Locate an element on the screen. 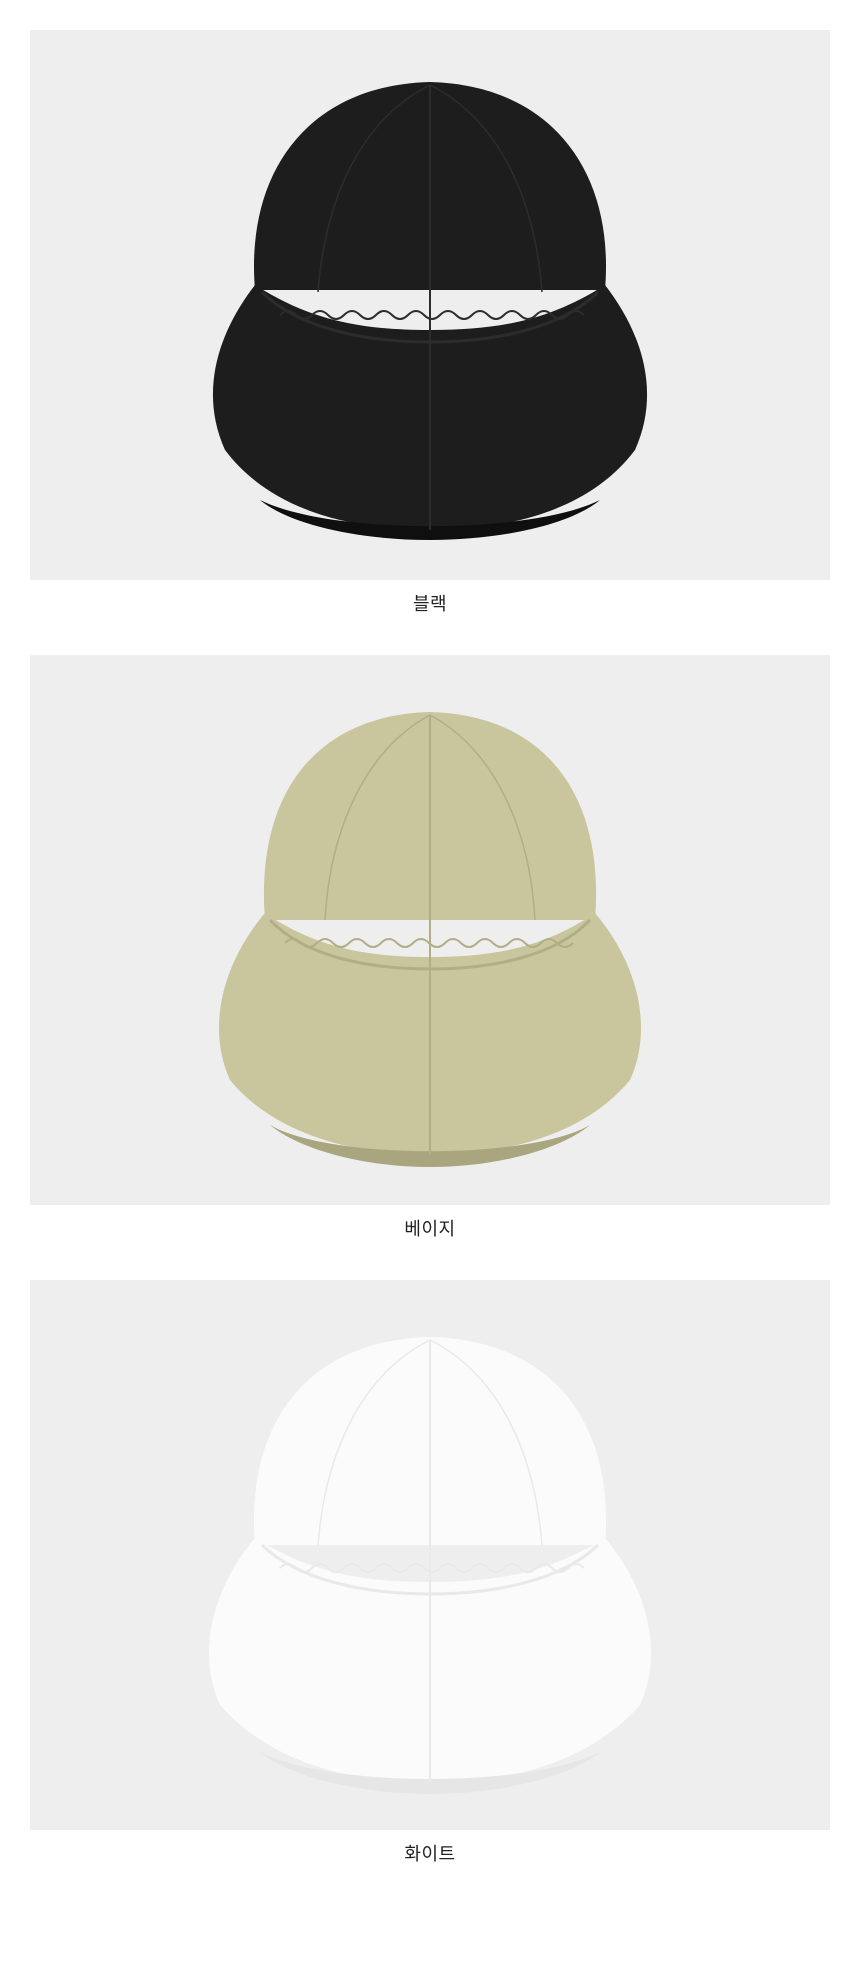  color-label-beige: 베이지 is located at coordinates (430, 1229).